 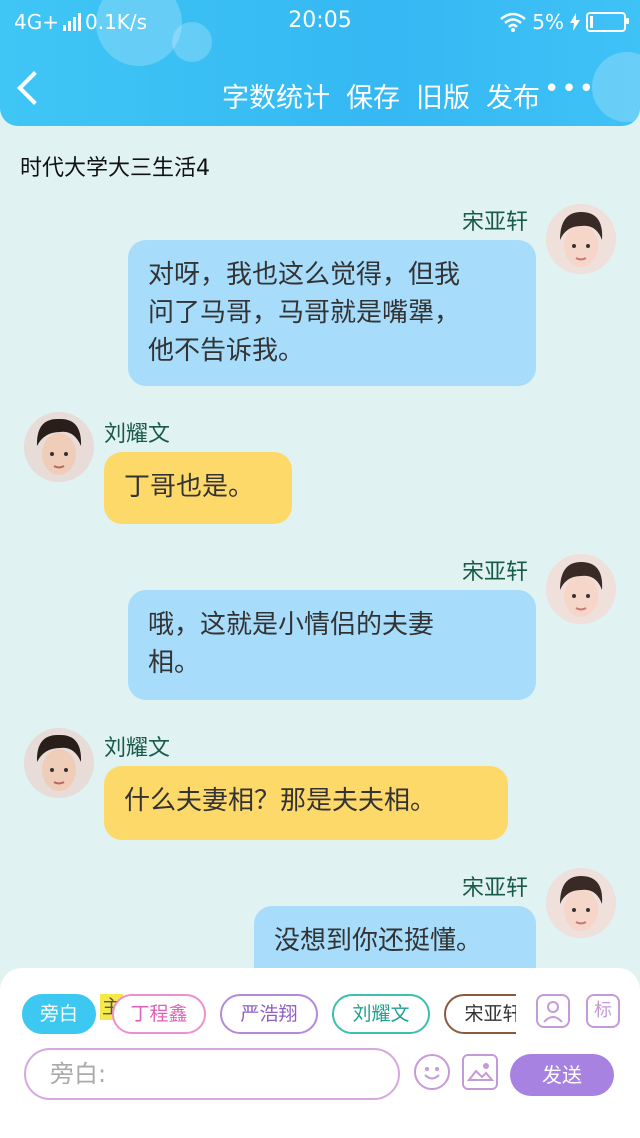 What do you see at coordinates (276, 95) in the screenshot?
I see `word-count-button: 字数统计` at bounding box center [276, 95].